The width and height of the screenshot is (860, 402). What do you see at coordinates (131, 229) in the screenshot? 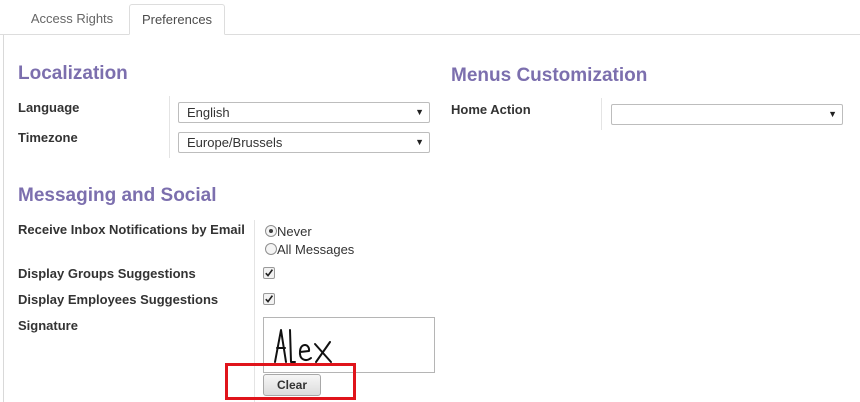
I see `inbox-notifications-label: Receive Inbox Notifications by Email` at bounding box center [131, 229].